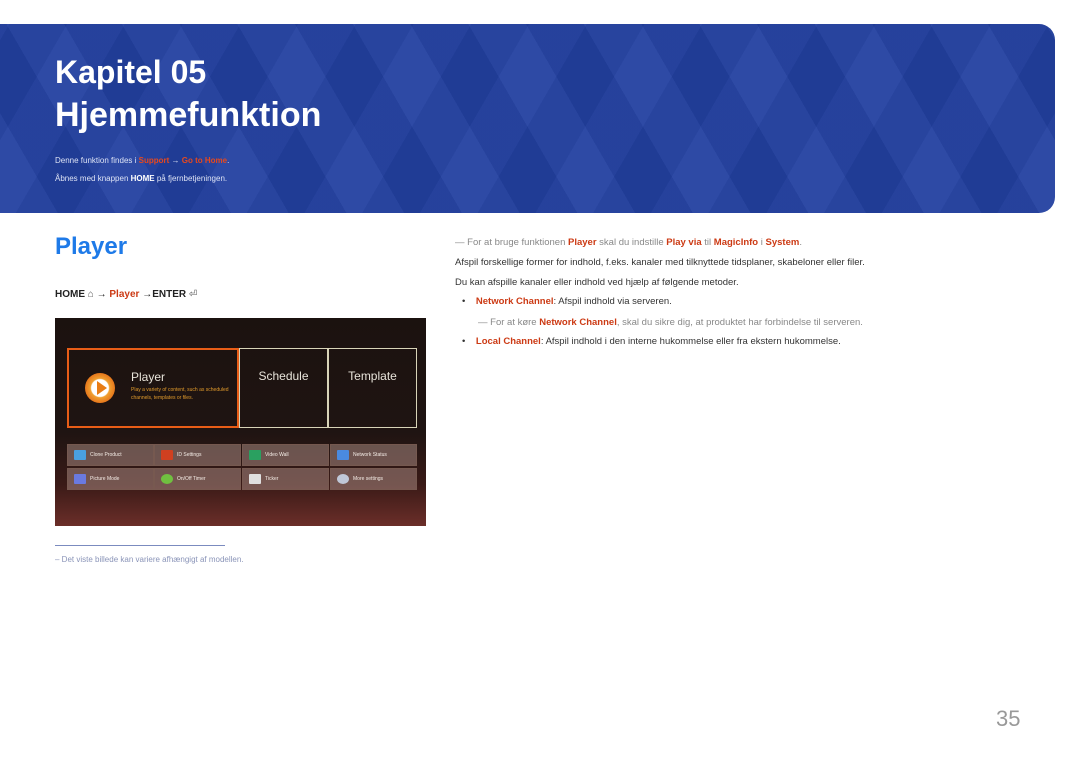 This screenshot has height=763, width=1080. Describe the element at coordinates (169, 294) in the screenshot. I see `enter-key: ENTER` at that location.